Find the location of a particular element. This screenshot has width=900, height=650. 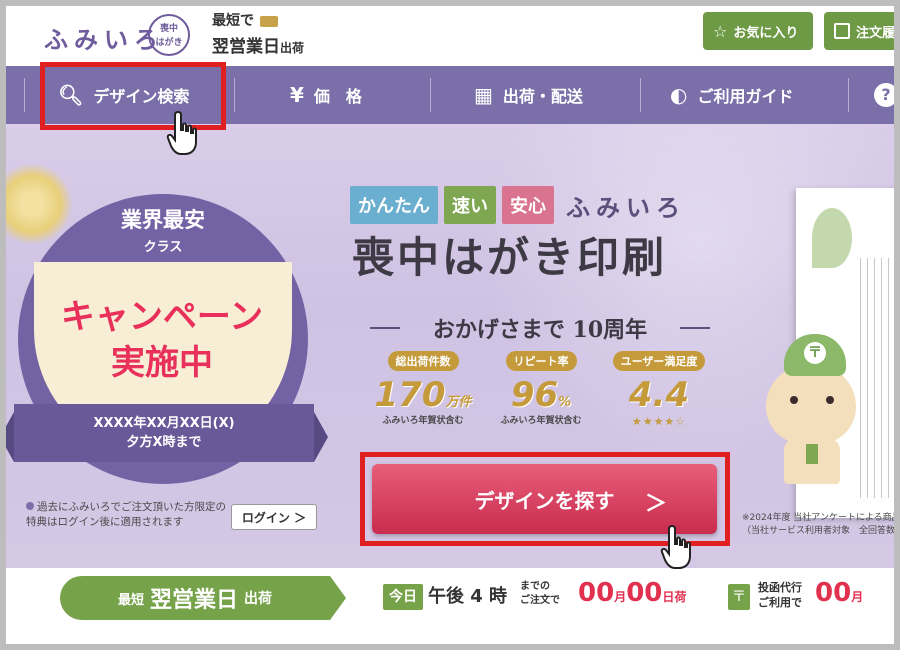

today-small-line-1: までの is located at coordinates (535, 586).